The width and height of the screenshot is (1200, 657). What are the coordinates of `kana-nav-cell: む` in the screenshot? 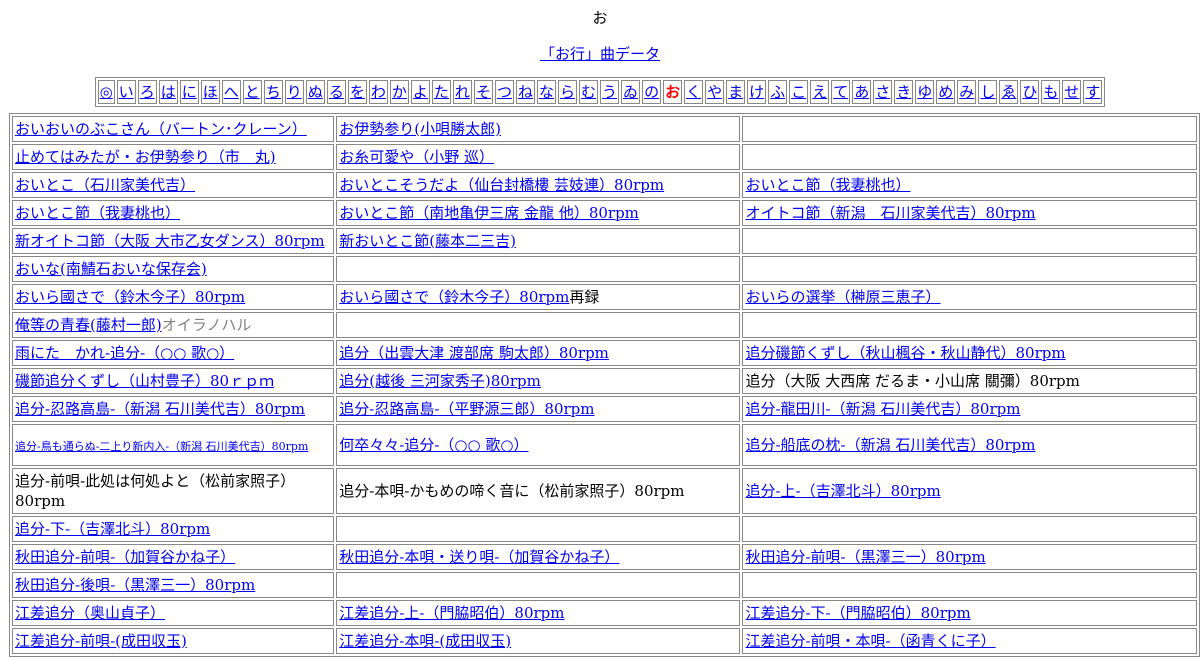 It's located at (589, 92).